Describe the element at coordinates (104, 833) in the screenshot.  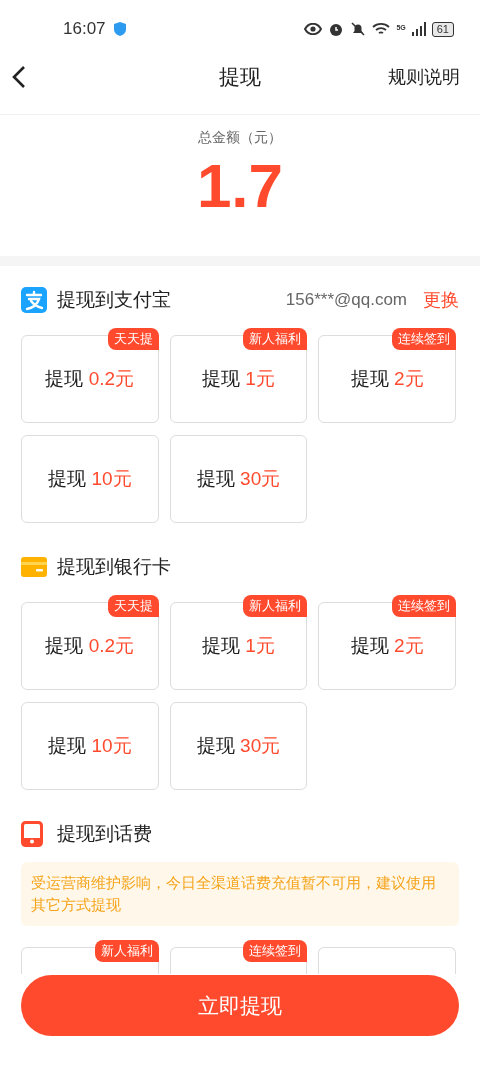
I see `section-title: 提现到话费` at that location.